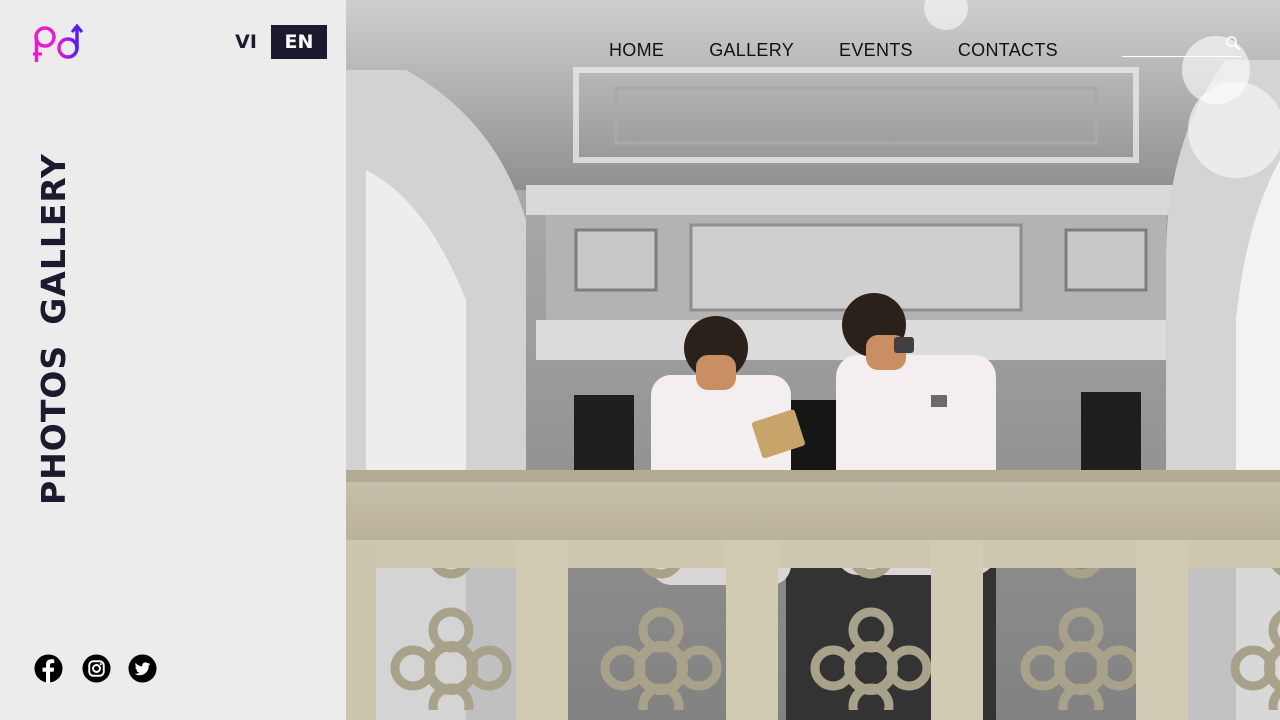 The image size is (1280, 720). I want to click on search-input, so click(1172, 43).